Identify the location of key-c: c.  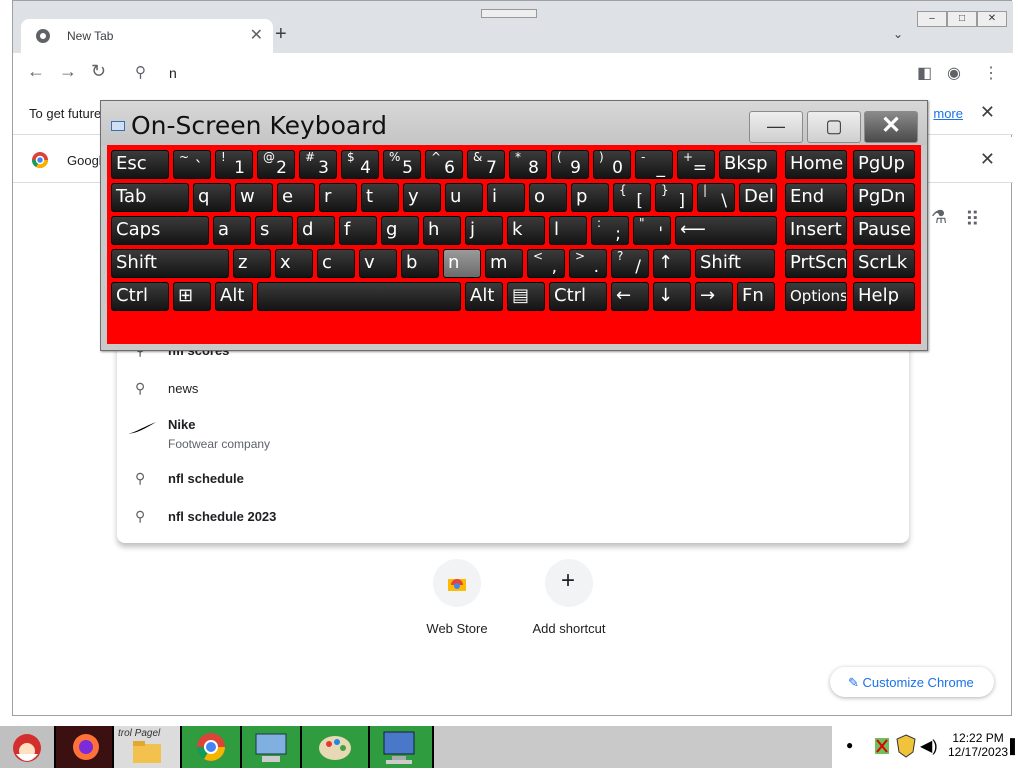
(336, 263).